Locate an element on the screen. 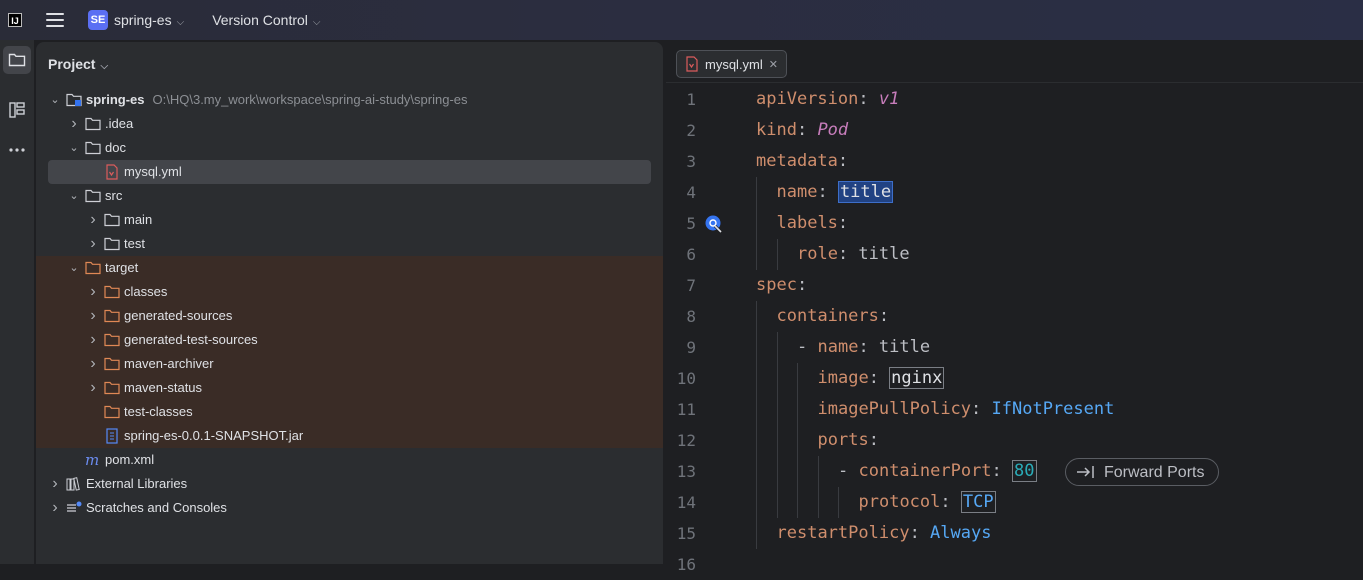 The height and width of the screenshot is (580, 1363). yaml-key: imagePullPolicy is located at coordinates (894, 409).